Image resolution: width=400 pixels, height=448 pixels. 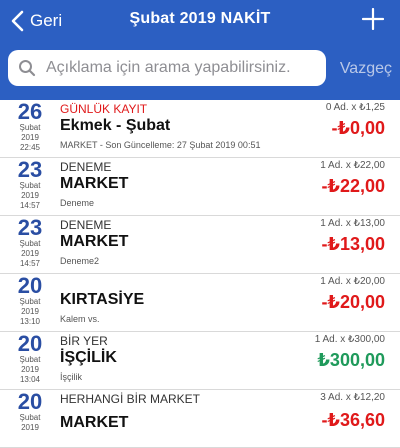 I want to click on transaction-note: İşçilik, so click(x=71, y=377).